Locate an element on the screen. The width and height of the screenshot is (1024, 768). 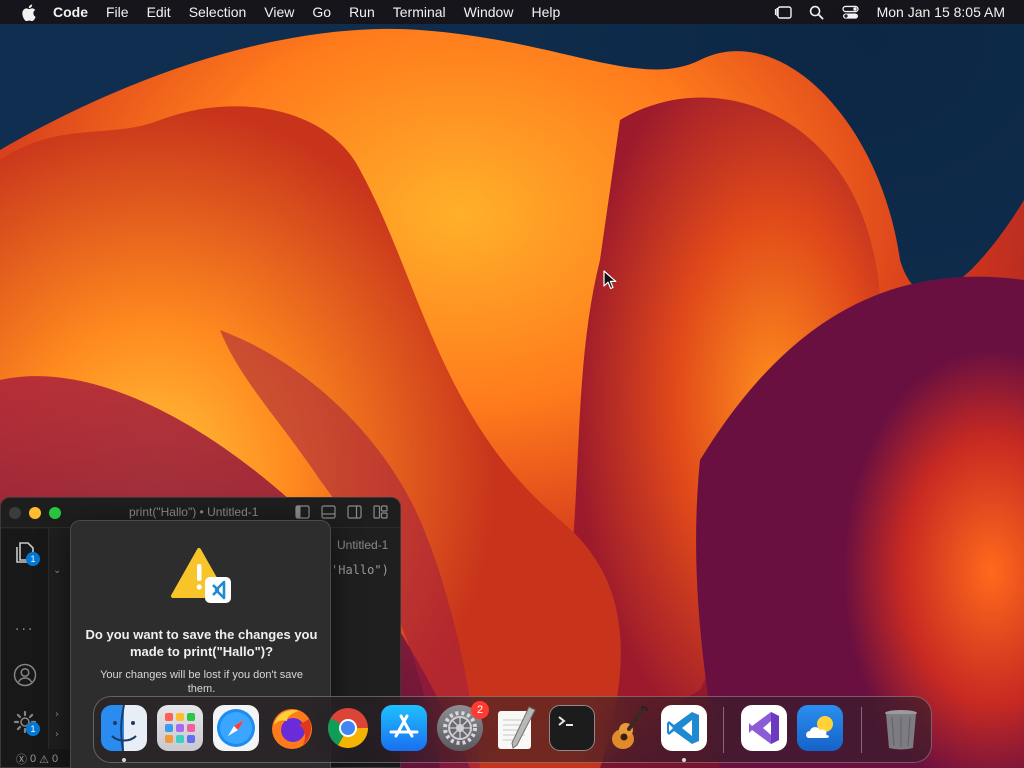
settings-badge: 1 is located at coordinates (33, 729).